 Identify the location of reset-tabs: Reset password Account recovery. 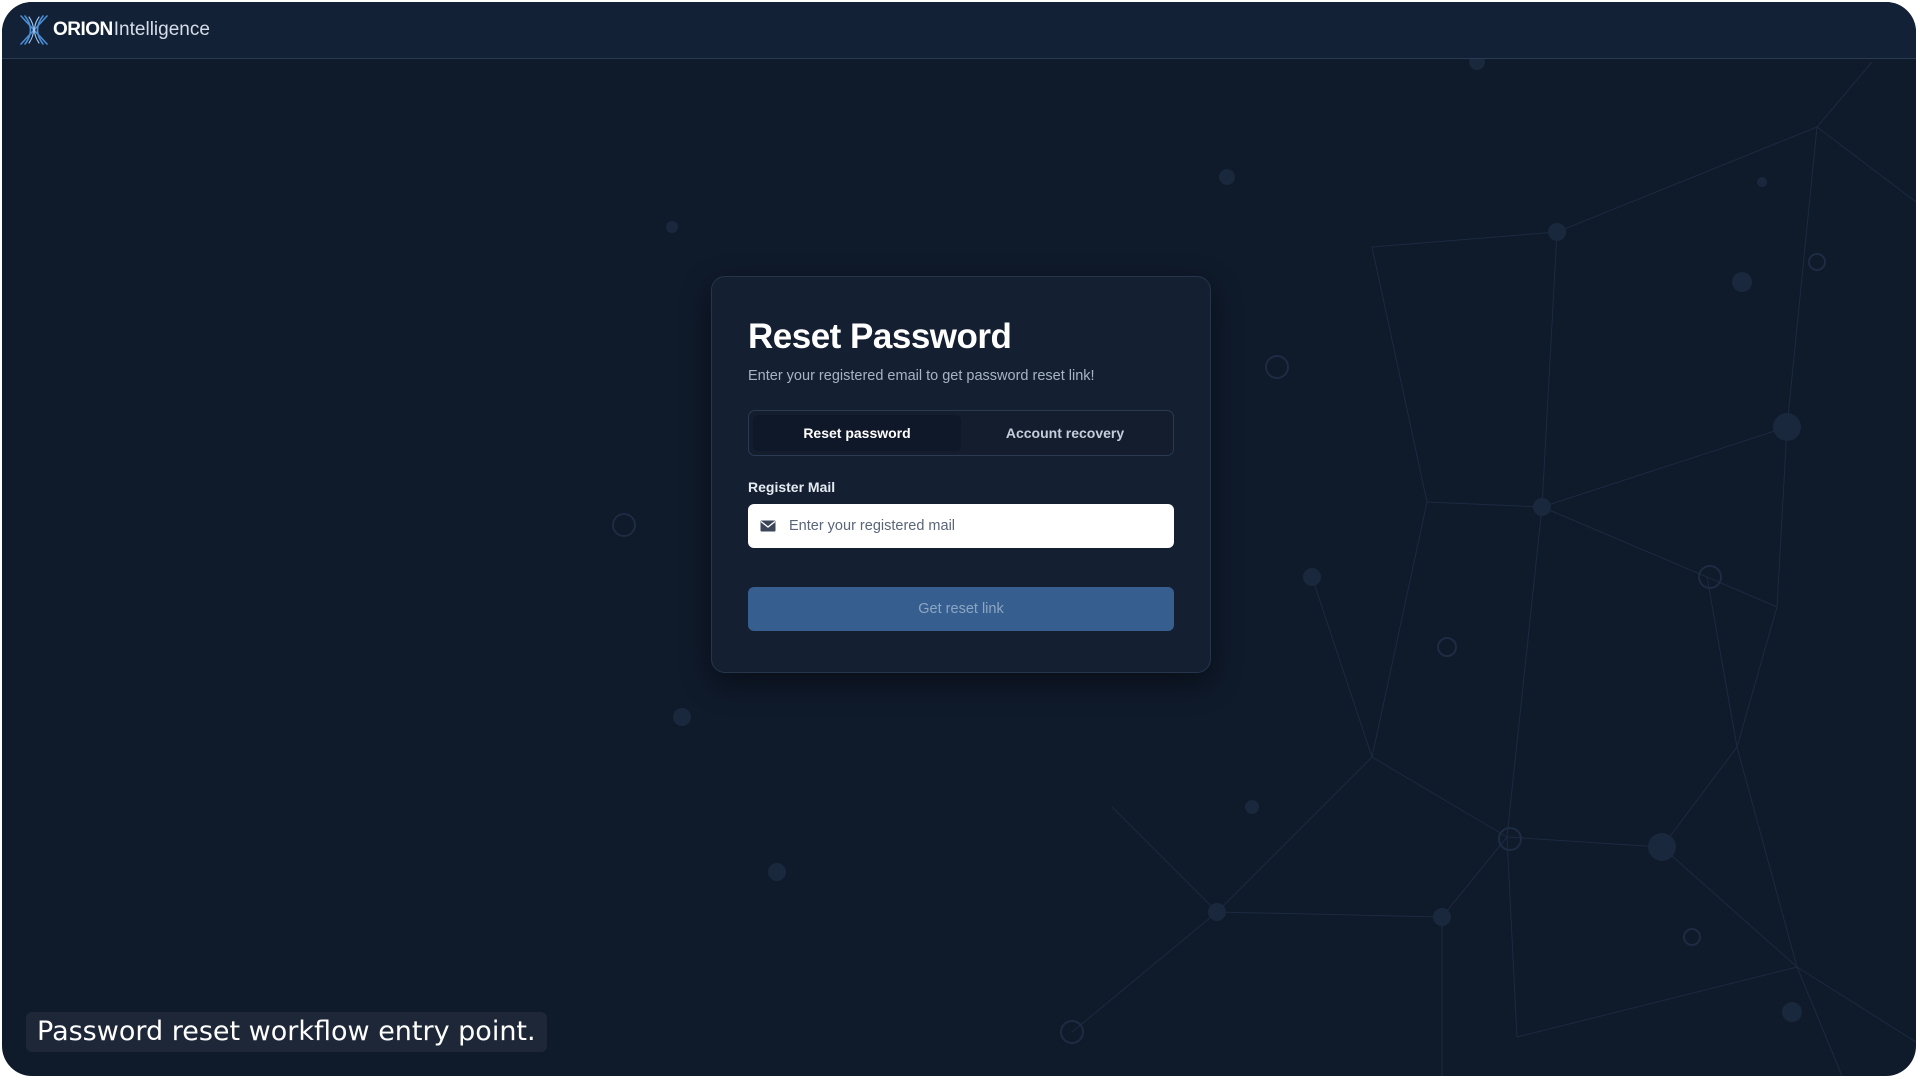
(961, 433).